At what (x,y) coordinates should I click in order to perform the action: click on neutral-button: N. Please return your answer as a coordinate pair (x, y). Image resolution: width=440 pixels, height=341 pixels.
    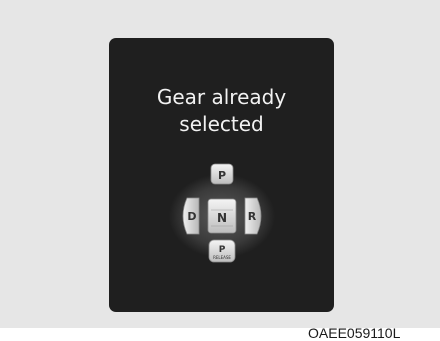
    Looking at the image, I should click on (222, 216).